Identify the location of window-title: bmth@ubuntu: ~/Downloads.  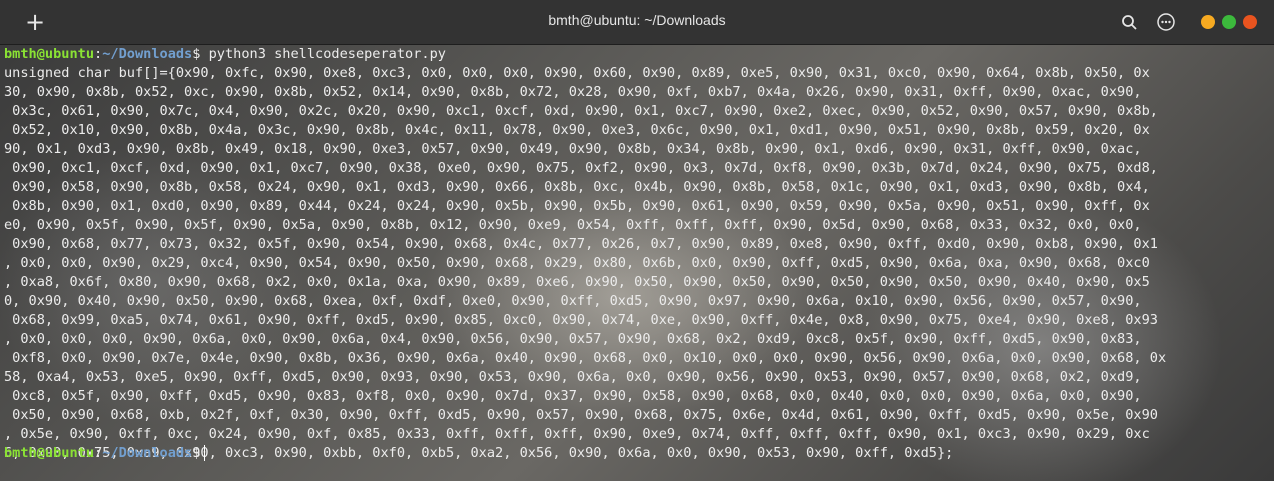
(637, 20).